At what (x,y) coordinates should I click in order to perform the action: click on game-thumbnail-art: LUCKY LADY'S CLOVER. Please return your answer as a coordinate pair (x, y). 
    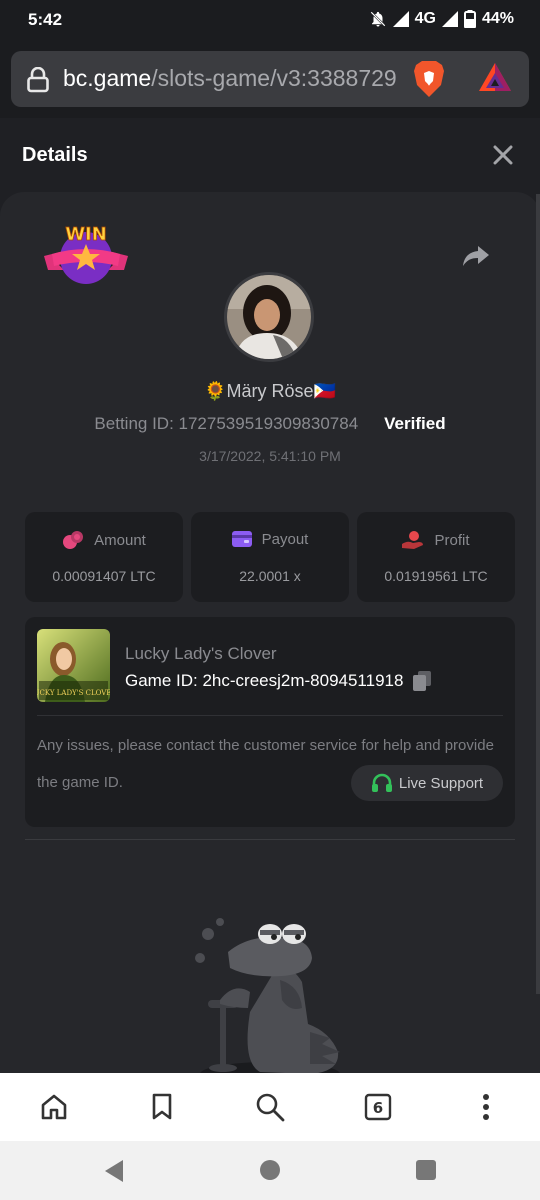
    Looking at the image, I should click on (73, 665).